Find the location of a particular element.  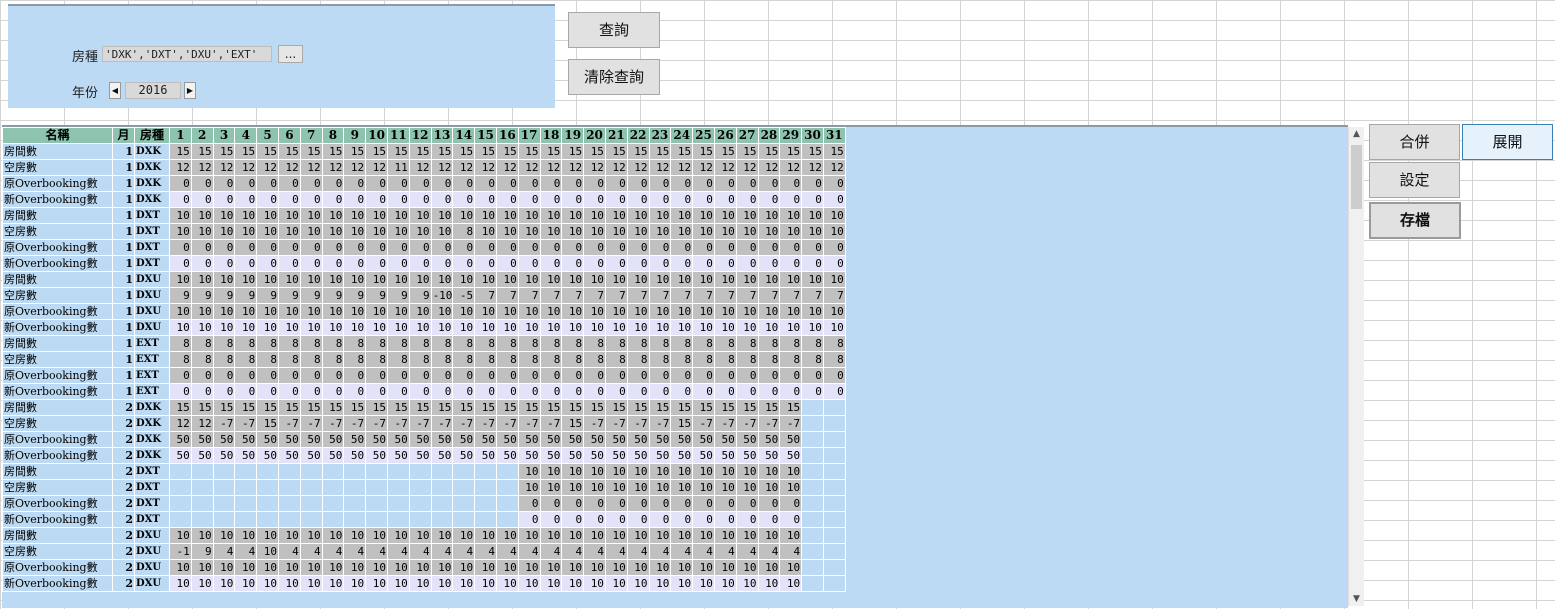

save-button: 存檔 is located at coordinates (1415, 220).